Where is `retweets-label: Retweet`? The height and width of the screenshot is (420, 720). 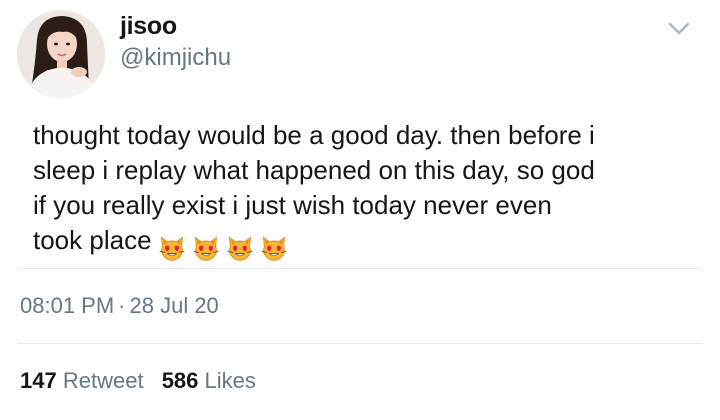 retweets-label: Retweet is located at coordinates (103, 380).